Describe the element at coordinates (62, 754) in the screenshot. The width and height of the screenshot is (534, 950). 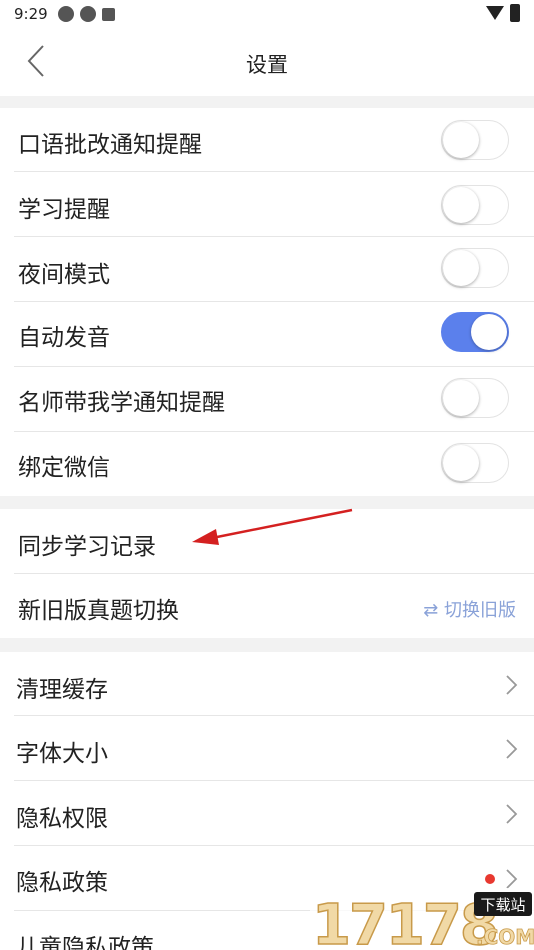
I see `row-label: 字体大小` at that location.